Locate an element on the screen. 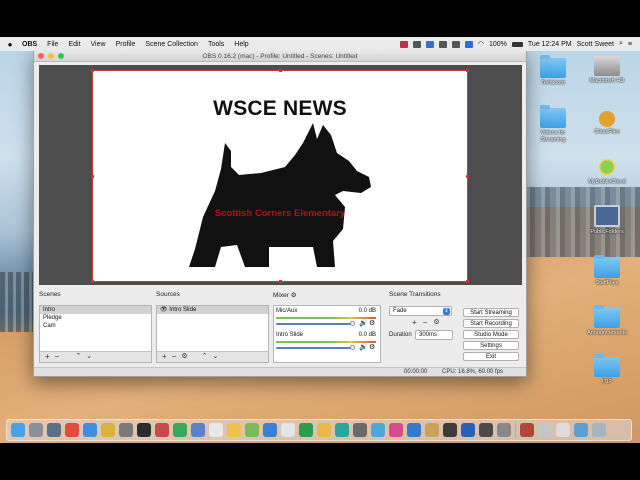  photo-booth-icon is located at coordinates (162, 430).